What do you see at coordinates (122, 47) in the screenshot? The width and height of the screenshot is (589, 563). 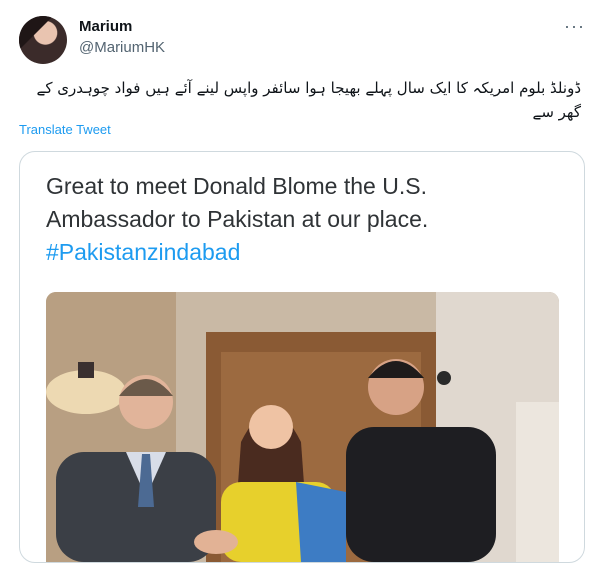 I see `author-handle: @MariumHK` at bounding box center [122, 47].